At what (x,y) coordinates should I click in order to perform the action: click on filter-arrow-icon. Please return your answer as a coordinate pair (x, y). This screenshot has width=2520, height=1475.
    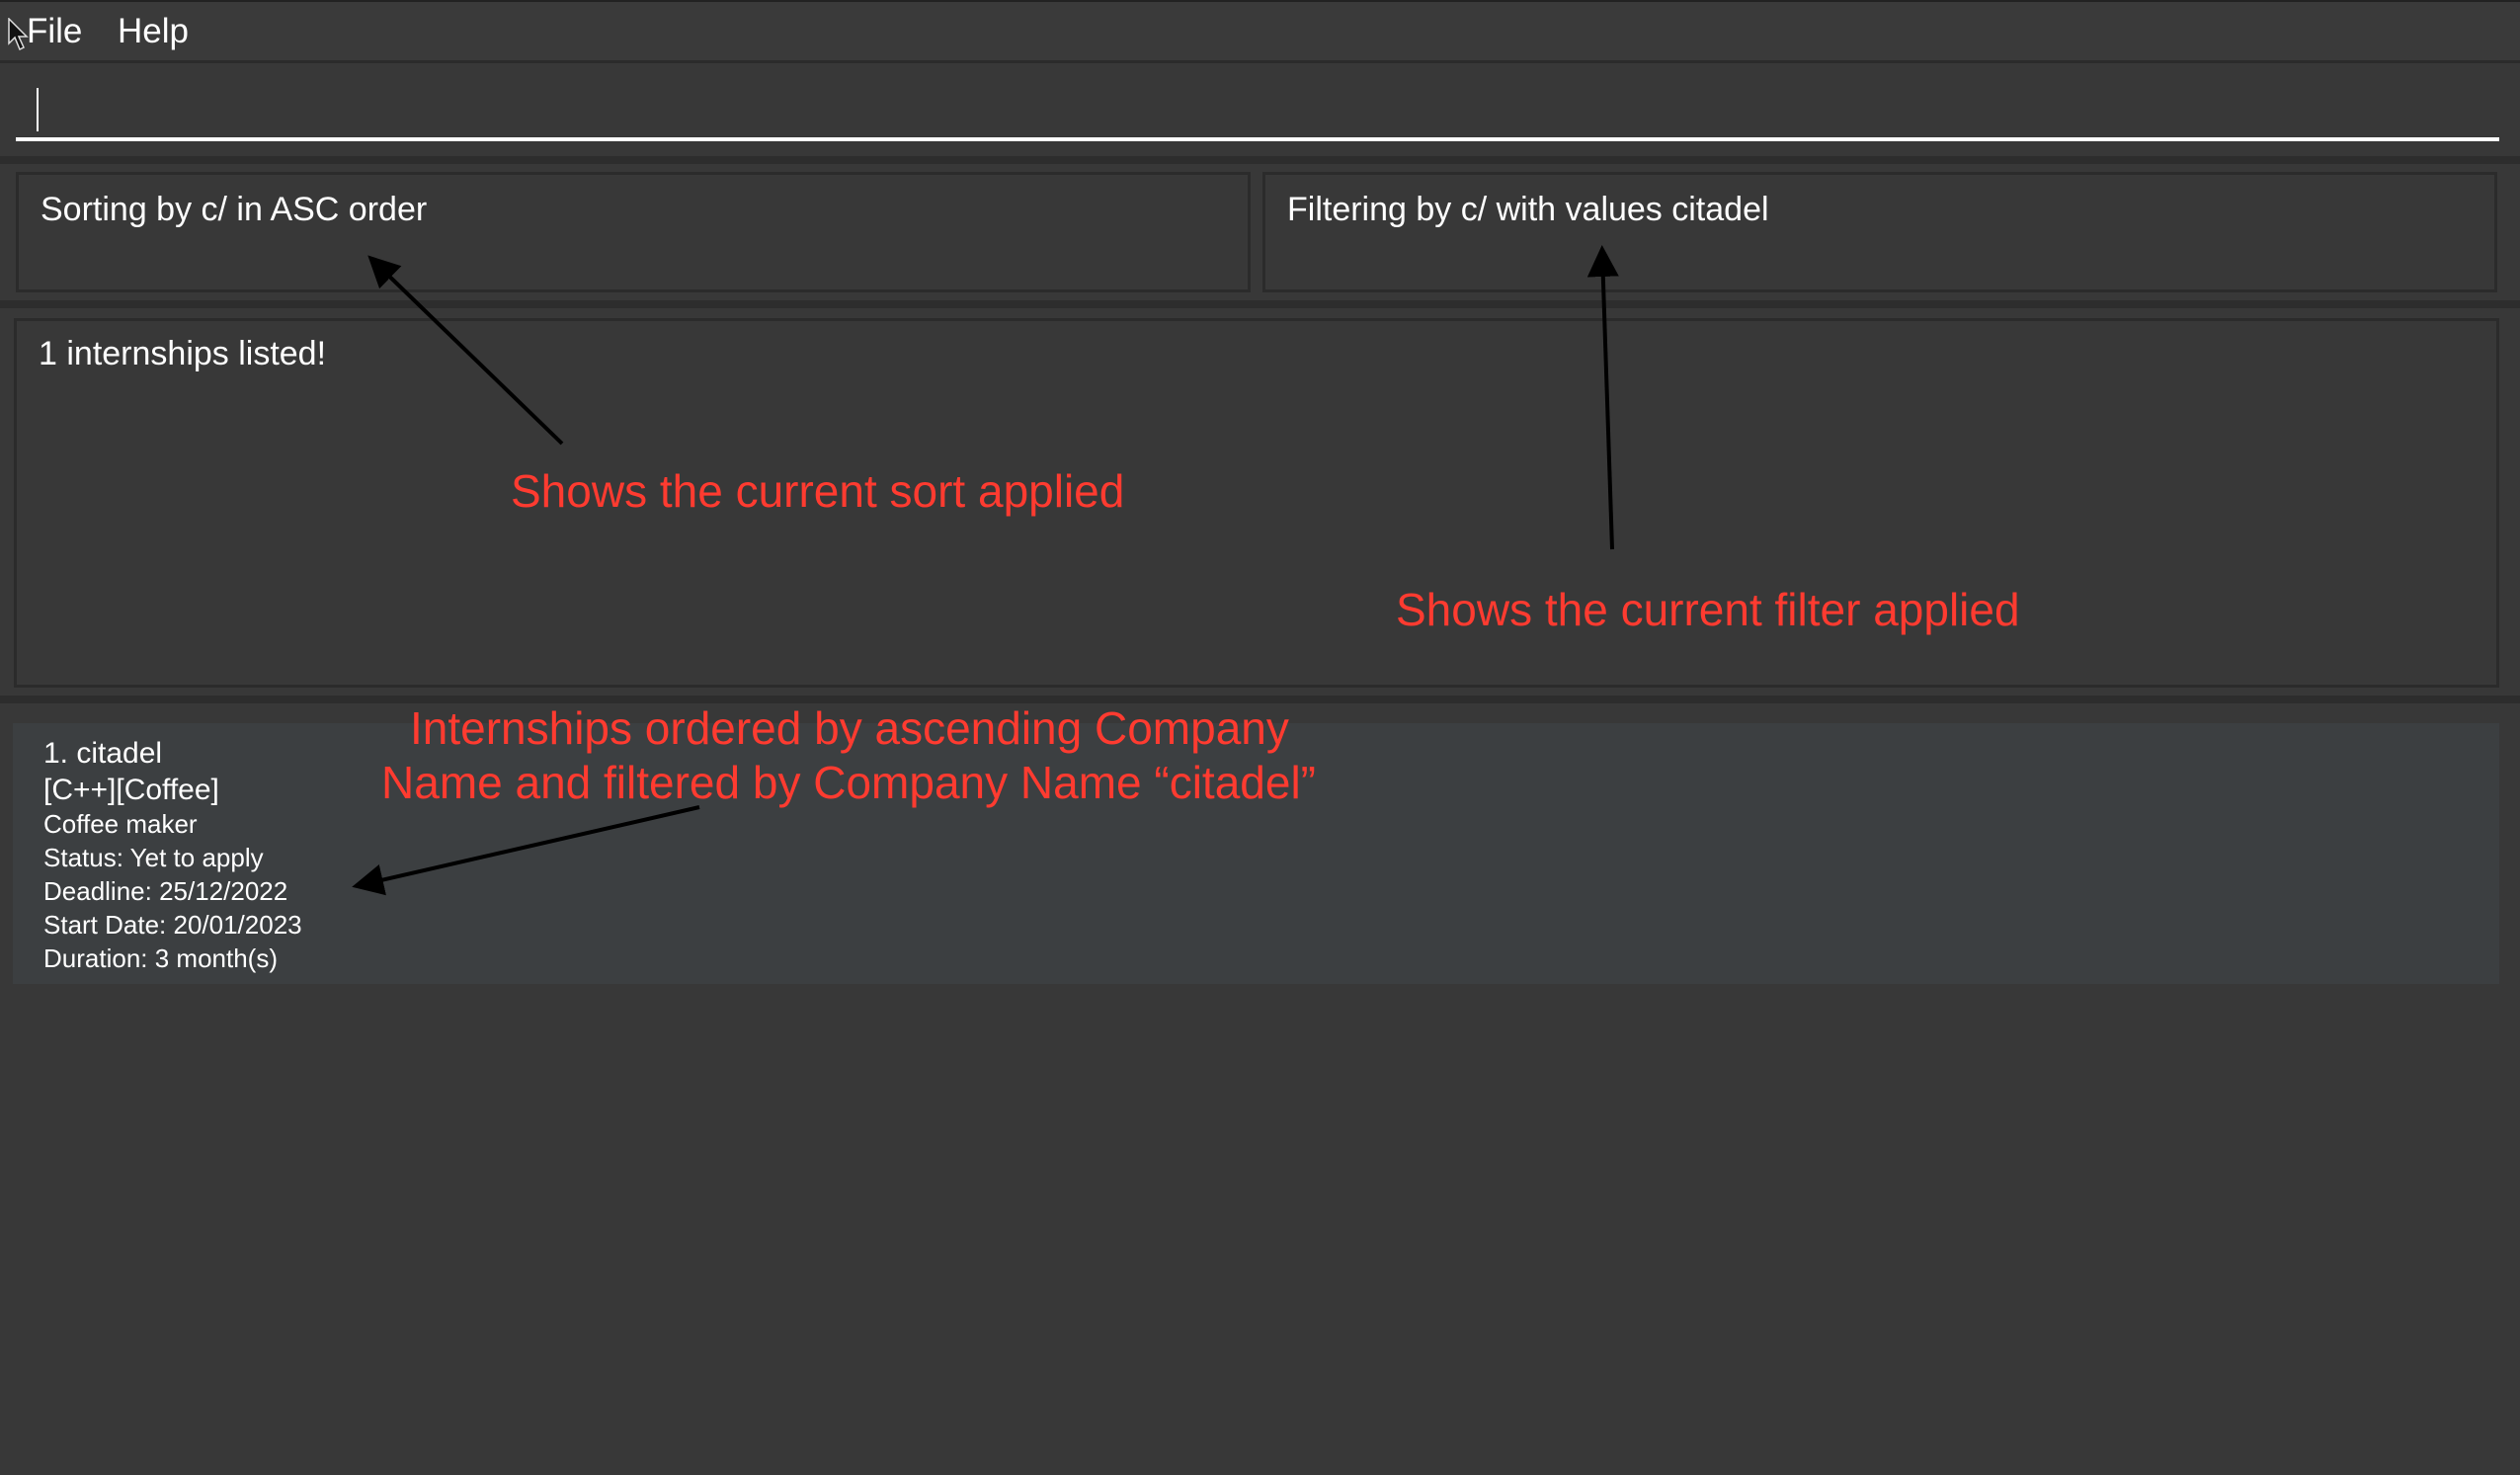
    Looking at the image, I should click on (1602, 398).